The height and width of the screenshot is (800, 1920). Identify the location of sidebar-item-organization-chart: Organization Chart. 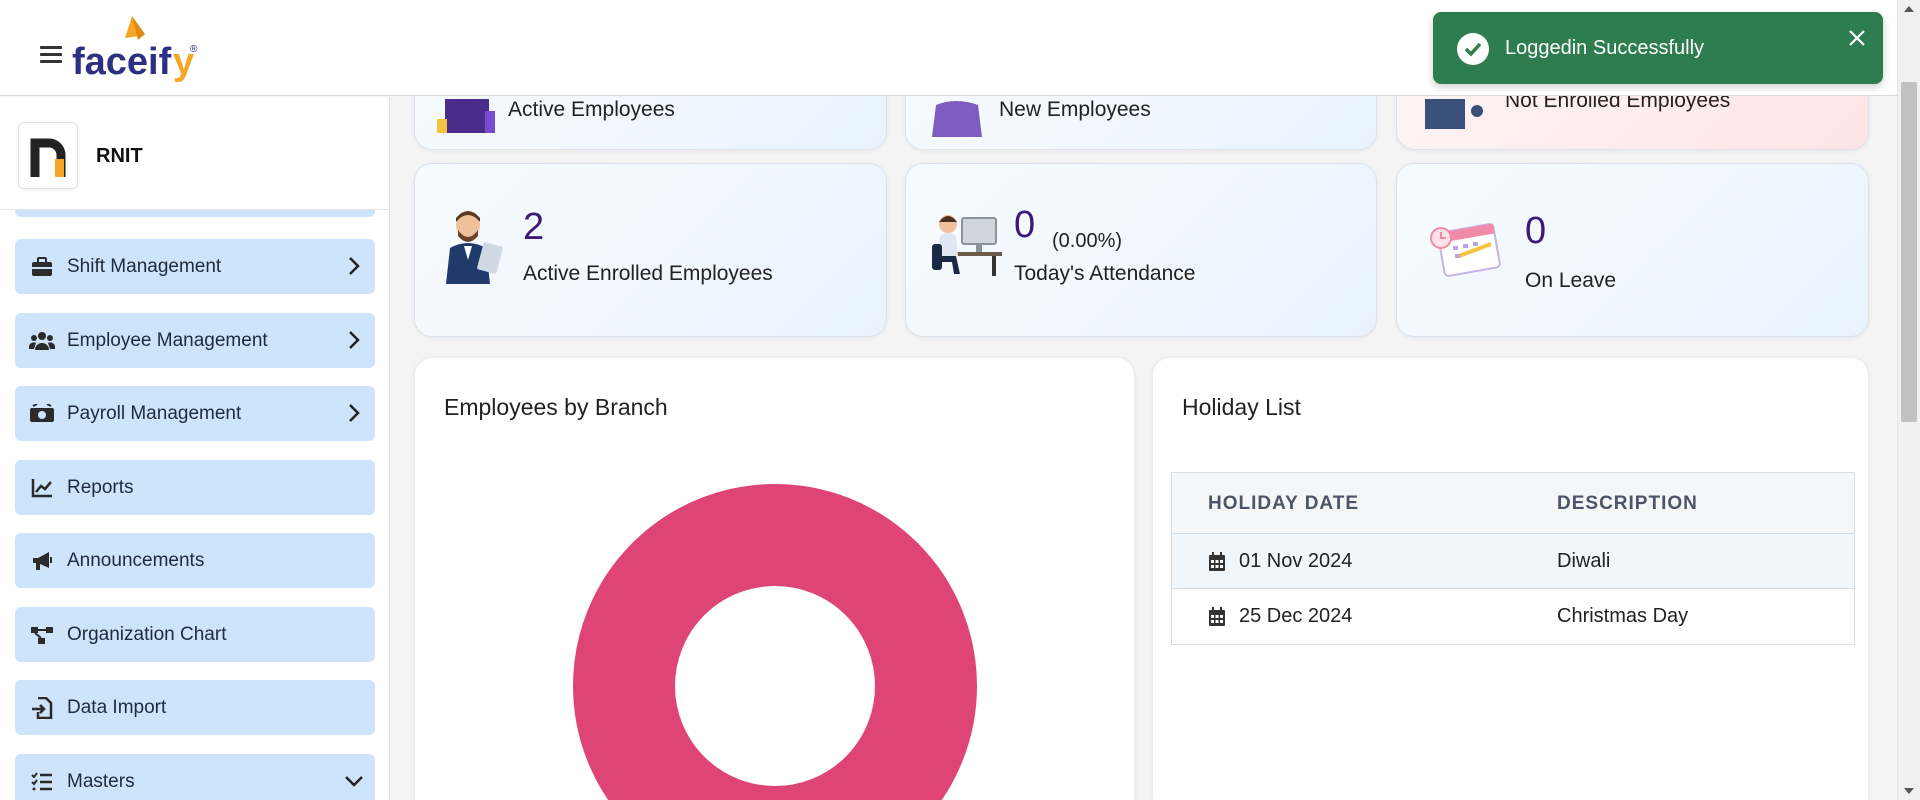
(195, 634).